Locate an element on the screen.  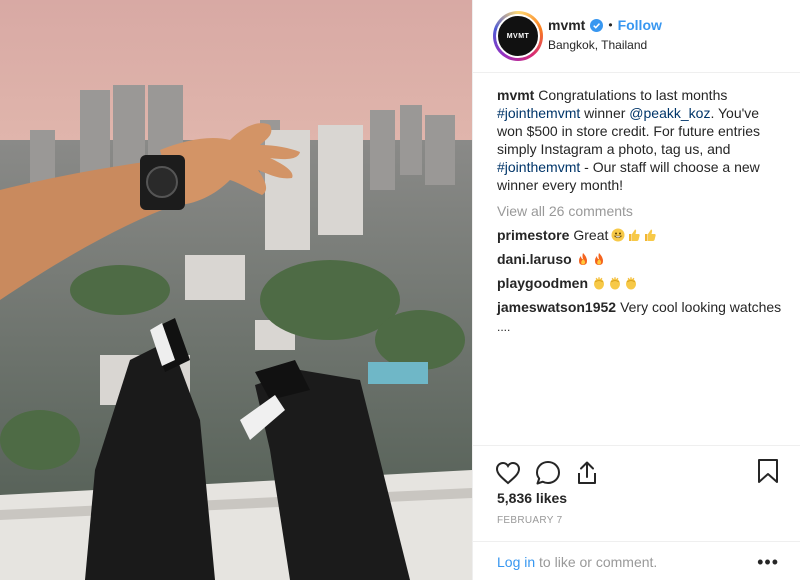
avatar: MVMT is located at coordinates (518, 36).